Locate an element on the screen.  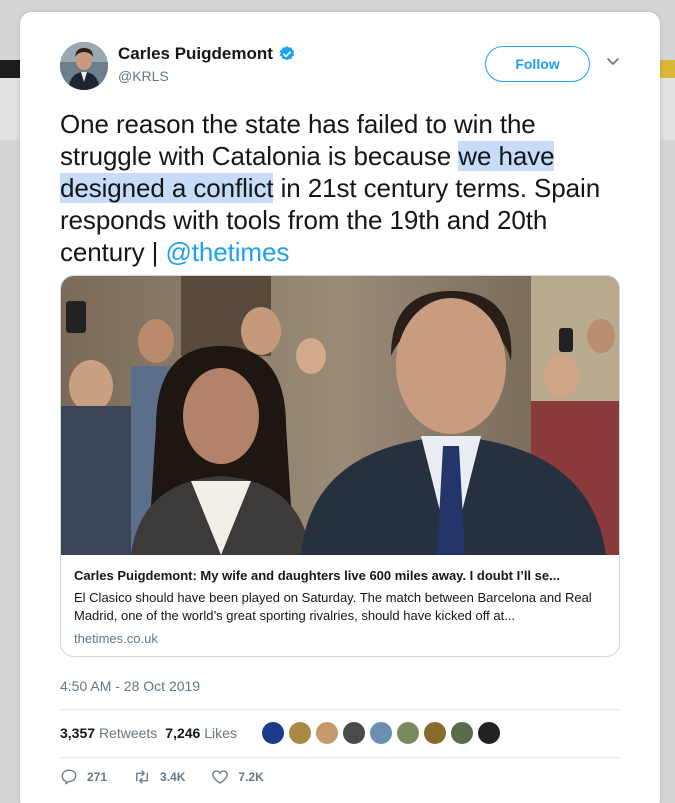
retweet-count: 3.4K is located at coordinates (173, 777).